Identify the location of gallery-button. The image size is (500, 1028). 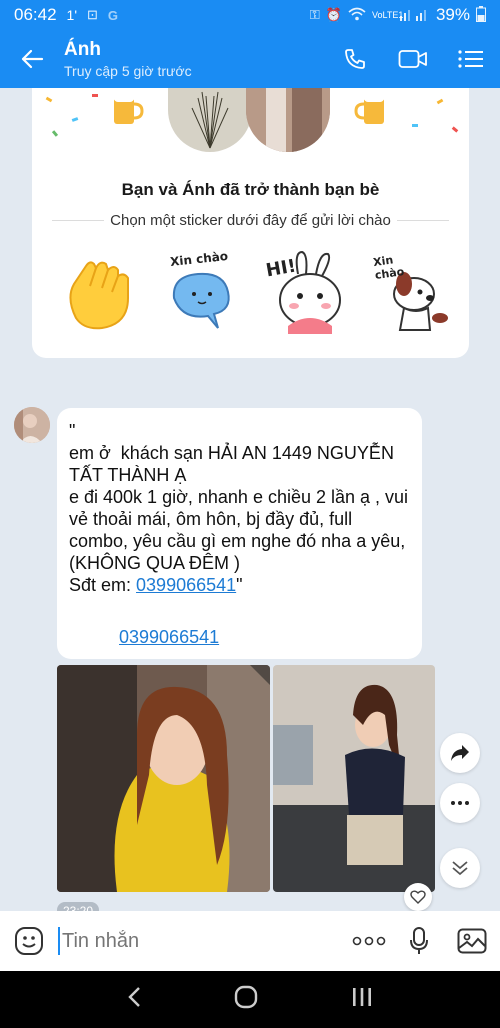
(472, 941).